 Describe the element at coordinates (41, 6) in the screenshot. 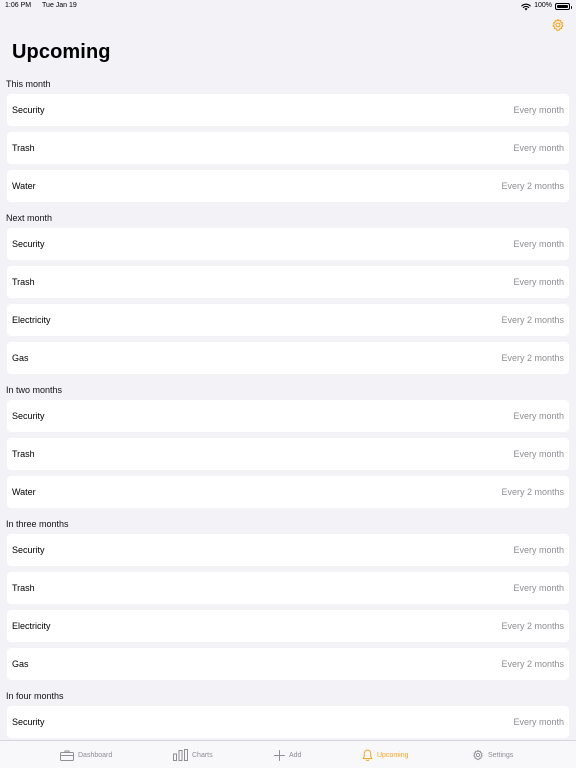

I see `status-left: 1:06 PM Tue Jan 19` at that location.